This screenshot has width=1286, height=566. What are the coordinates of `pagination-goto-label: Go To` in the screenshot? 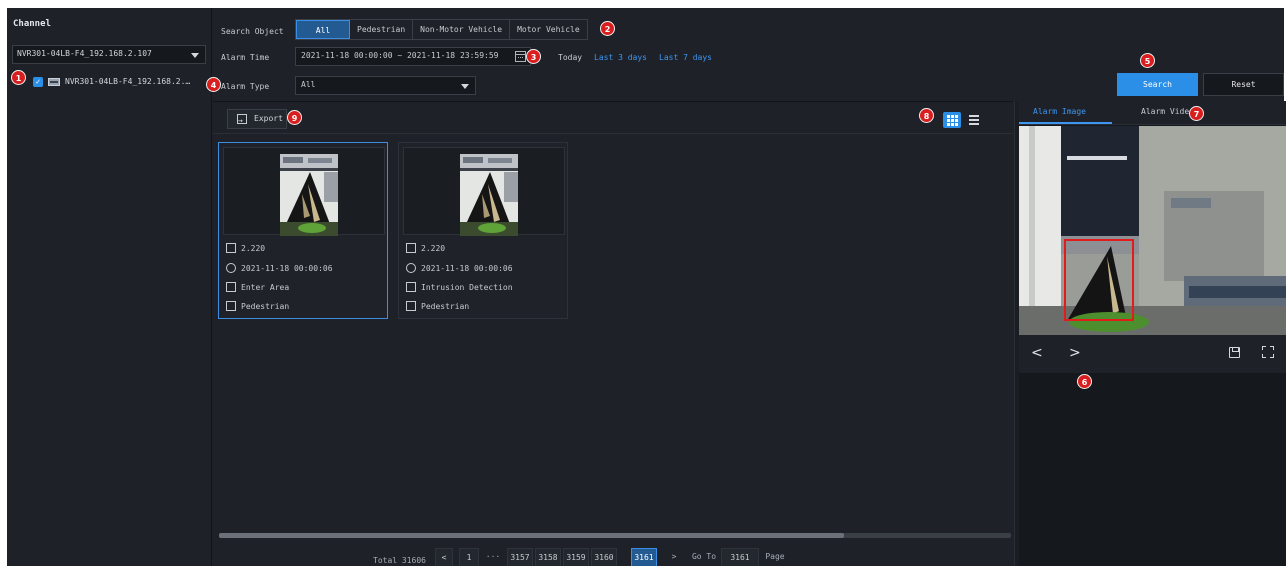 It's located at (704, 556).